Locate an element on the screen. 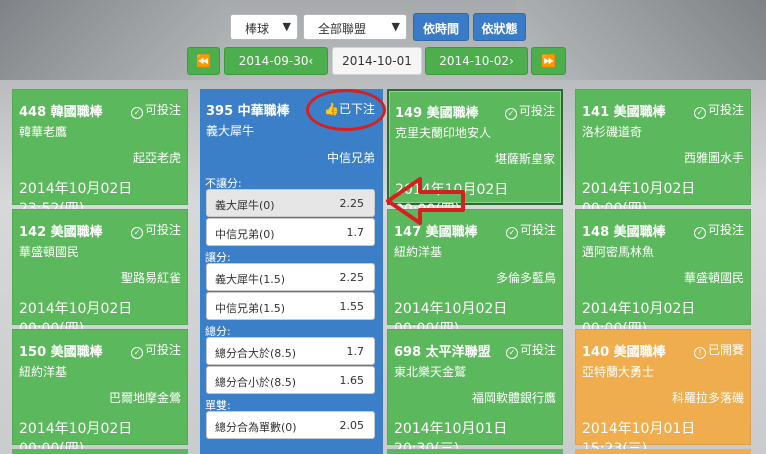 The width and height of the screenshot is (766, 454). game-title: 140 美國職棒 is located at coordinates (624, 352).